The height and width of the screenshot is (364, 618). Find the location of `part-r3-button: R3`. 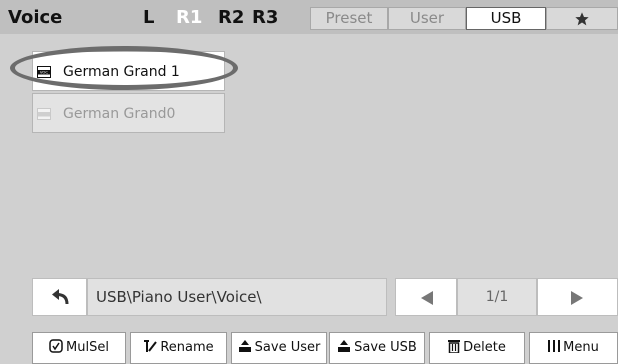

part-r3-button: R3 is located at coordinates (265, 17).